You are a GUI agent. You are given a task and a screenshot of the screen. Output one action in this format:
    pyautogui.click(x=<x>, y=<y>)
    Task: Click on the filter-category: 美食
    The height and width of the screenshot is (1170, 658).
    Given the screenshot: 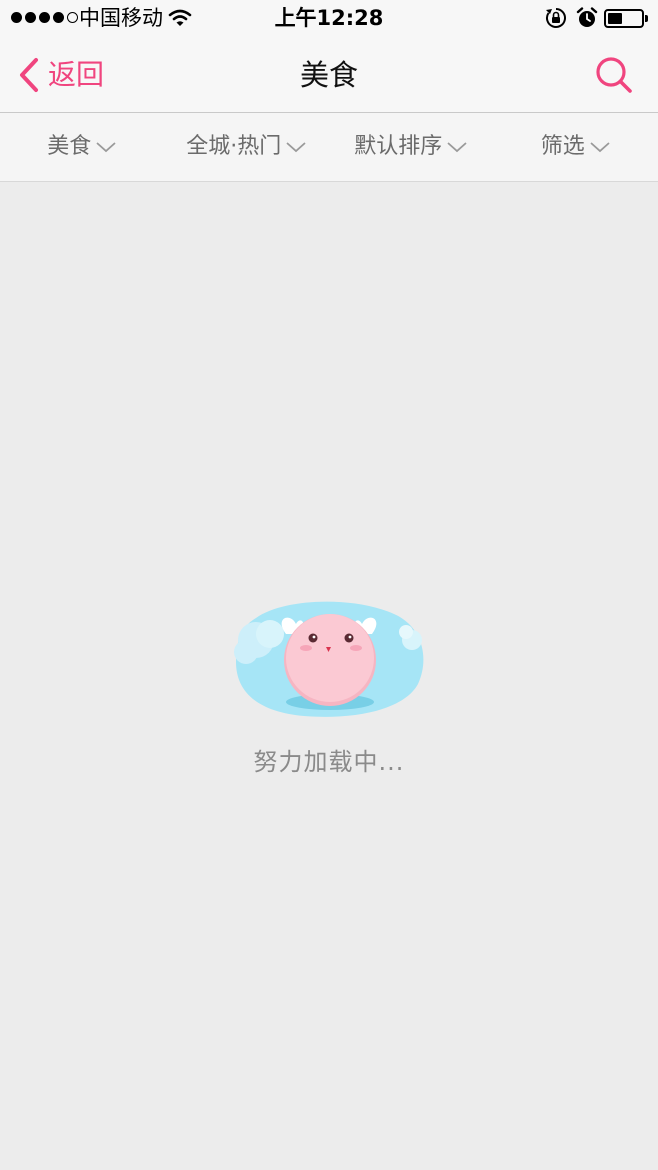 What is the action you would take?
    pyautogui.click(x=82, y=147)
    